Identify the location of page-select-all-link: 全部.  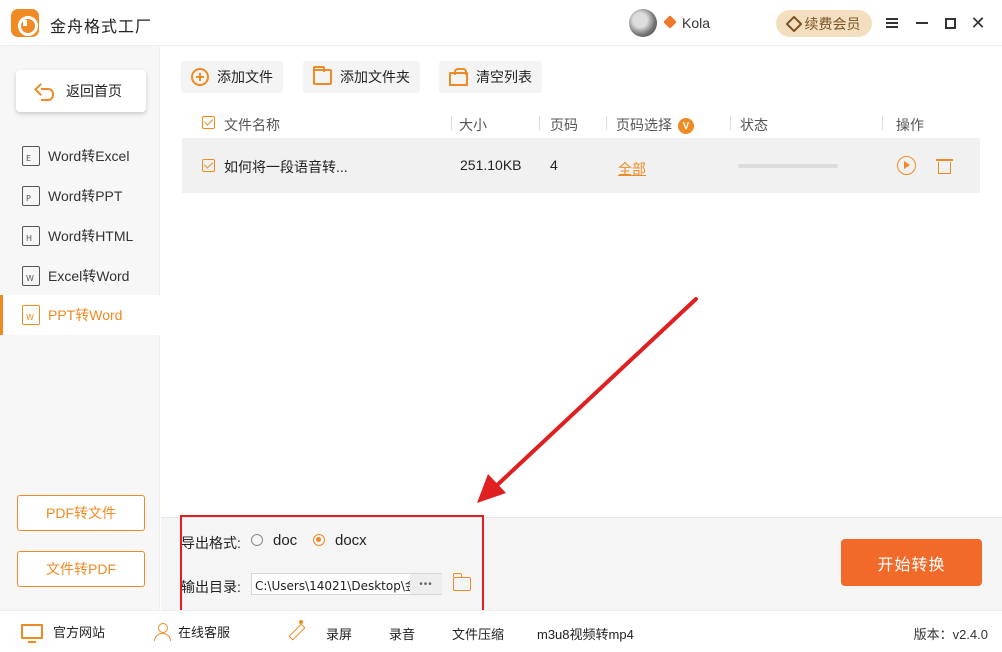
(632, 169).